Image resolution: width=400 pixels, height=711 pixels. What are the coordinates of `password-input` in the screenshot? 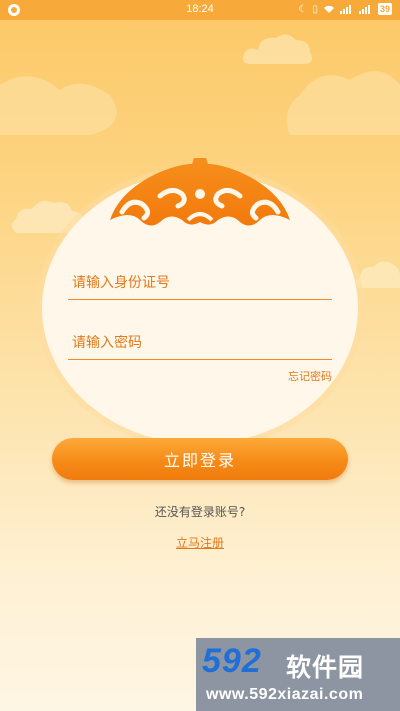 It's located at (200, 342).